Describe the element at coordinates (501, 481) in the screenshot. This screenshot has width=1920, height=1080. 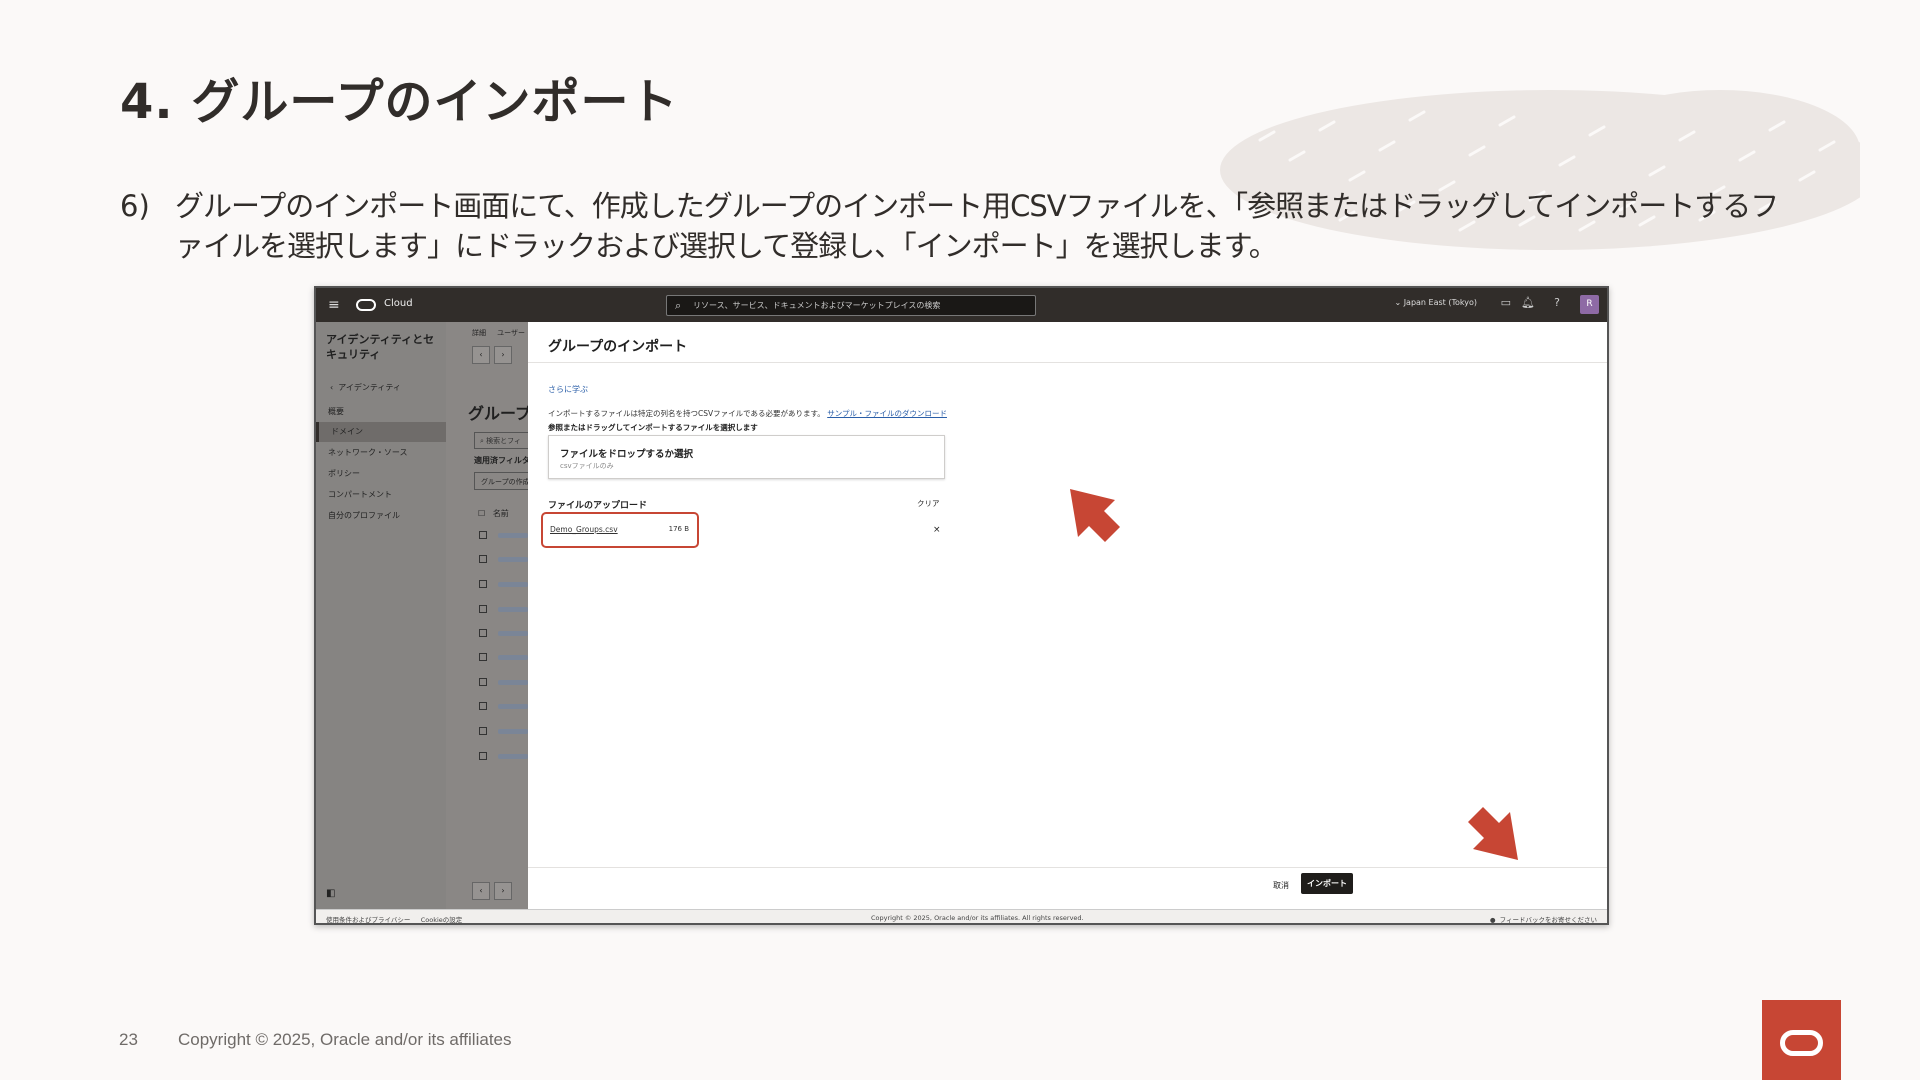
I see `create-group-button: グループの作成` at that location.